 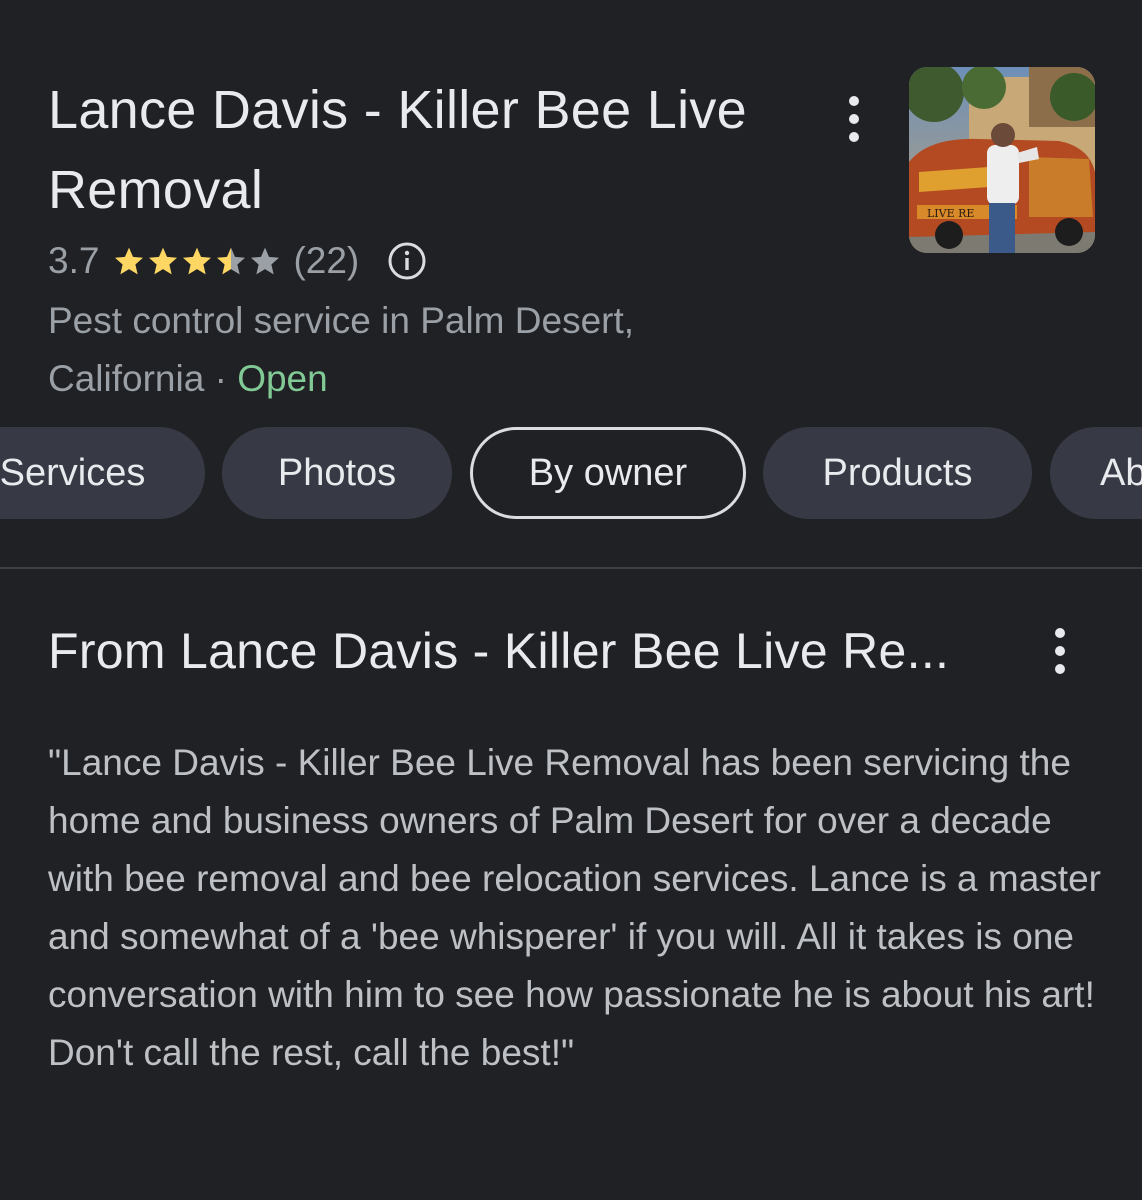 What do you see at coordinates (854, 119) in the screenshot?
I see `more-options-icon` at bounding box center [854, 119].